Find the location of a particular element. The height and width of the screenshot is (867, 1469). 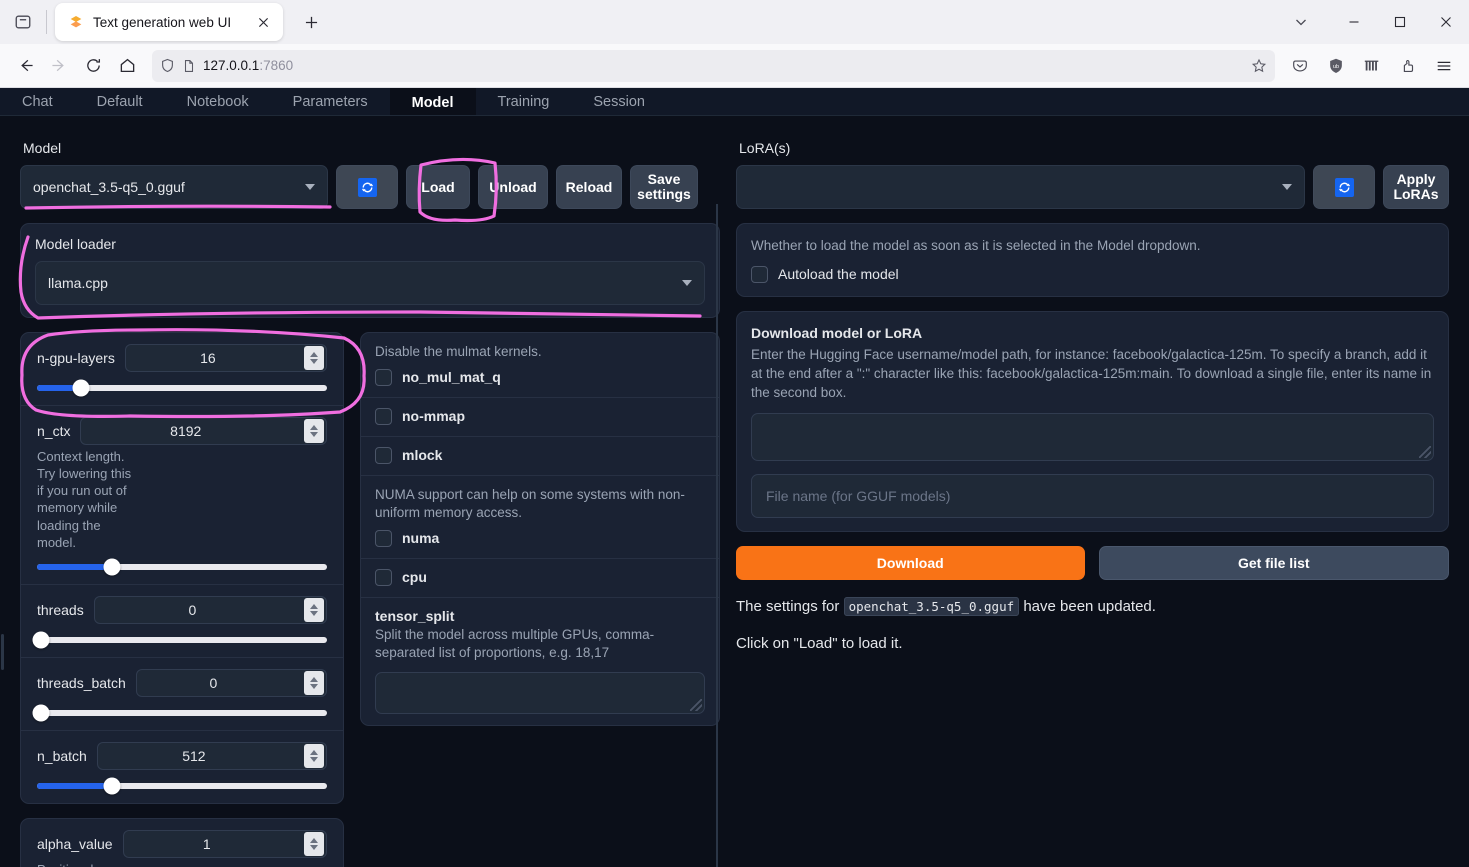

save-settings-button: Save settings is located at coordinates (664, 187).